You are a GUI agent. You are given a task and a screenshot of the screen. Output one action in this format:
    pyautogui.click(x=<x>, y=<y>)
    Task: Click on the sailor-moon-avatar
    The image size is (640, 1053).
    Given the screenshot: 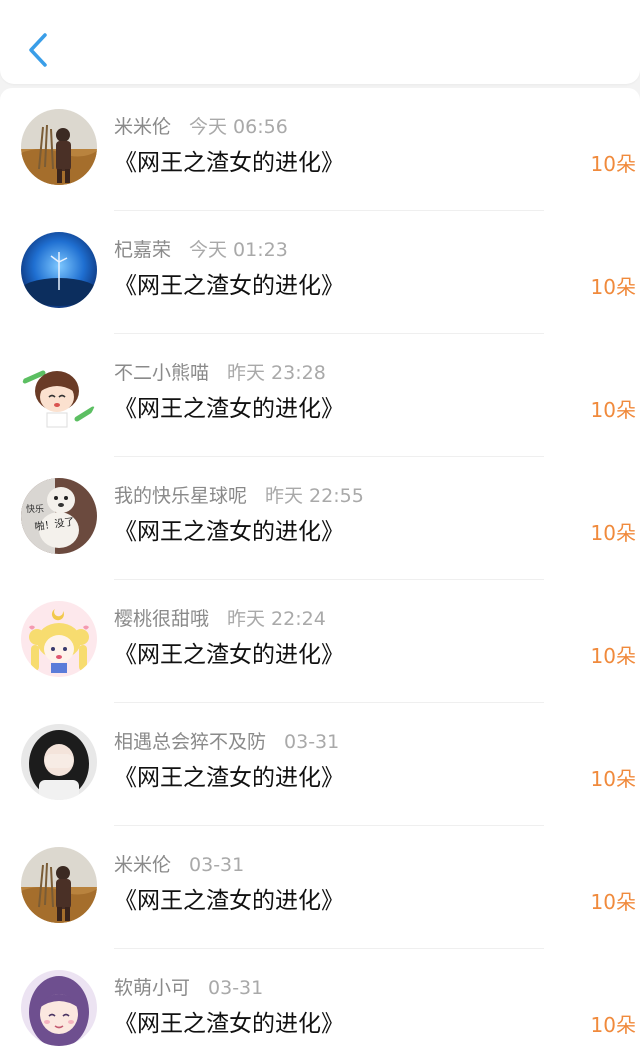 What is the action you would take?
    pyautogui.click(x=59, y=639)
    